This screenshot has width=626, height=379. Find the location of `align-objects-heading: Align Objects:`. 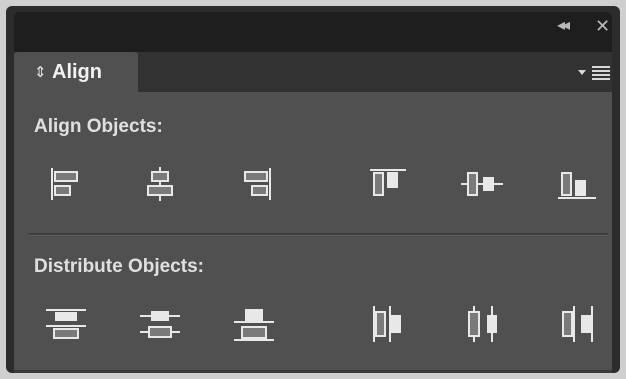

align-objects-heading: Align Objects: is located at coordinates (98, 126).